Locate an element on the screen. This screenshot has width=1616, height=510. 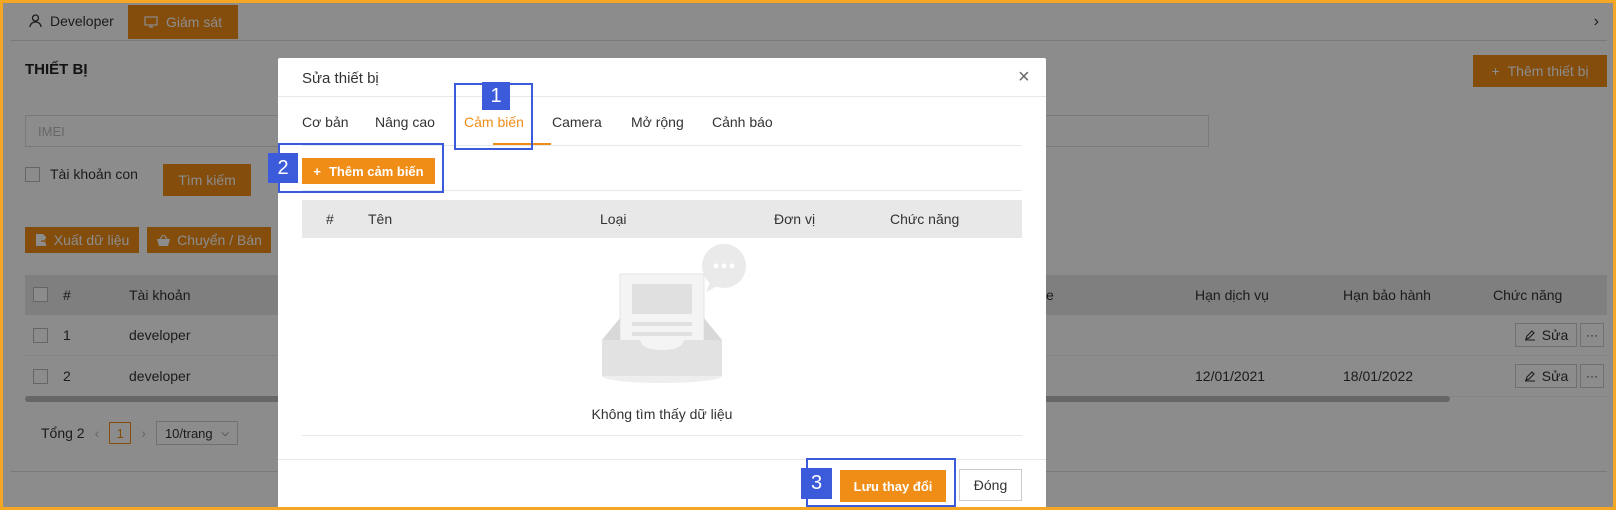
close-icon: × is located at coordinates (1024, 77).